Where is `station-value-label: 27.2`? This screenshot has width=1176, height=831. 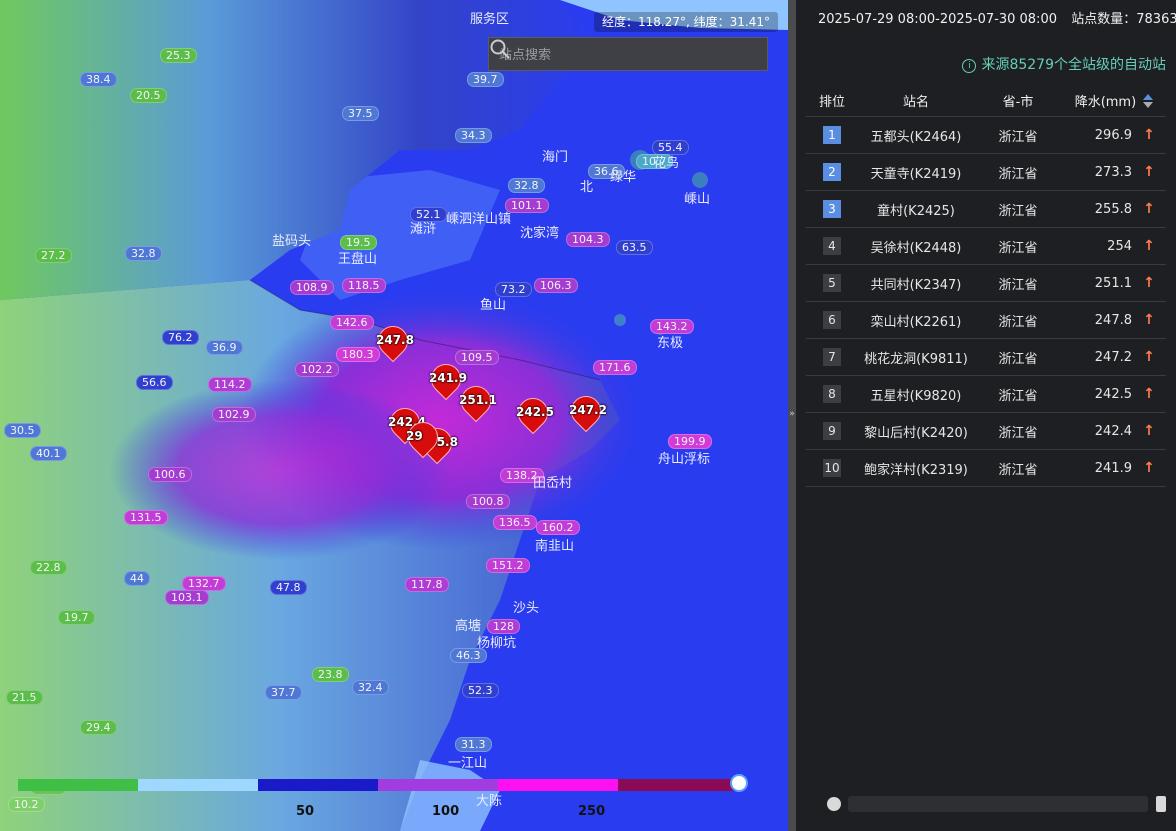 station-value-label: 27.2 is located at coordinates (53, 255).